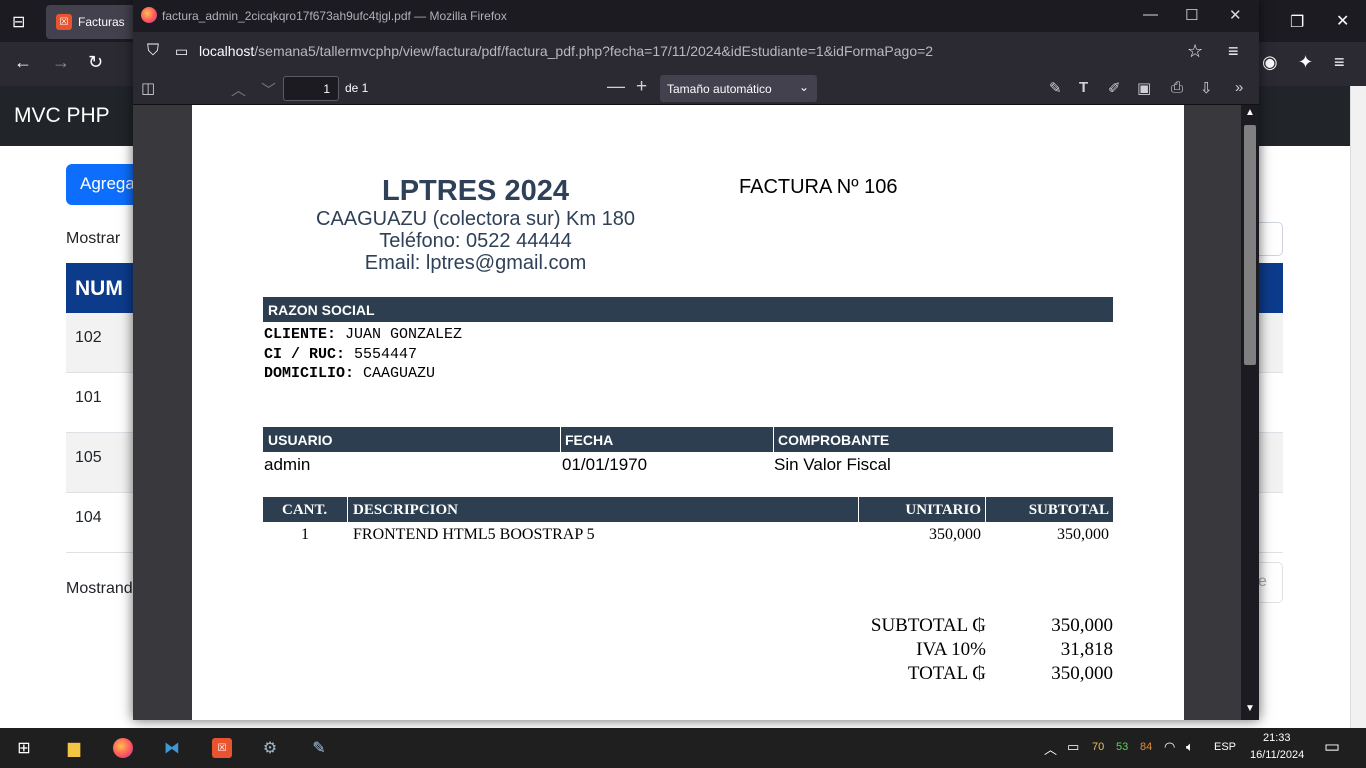 Image resolution: width=1366 pixels, height=768 pixels. I want to click on highlight-icon: ✎, so click(1055, 88).